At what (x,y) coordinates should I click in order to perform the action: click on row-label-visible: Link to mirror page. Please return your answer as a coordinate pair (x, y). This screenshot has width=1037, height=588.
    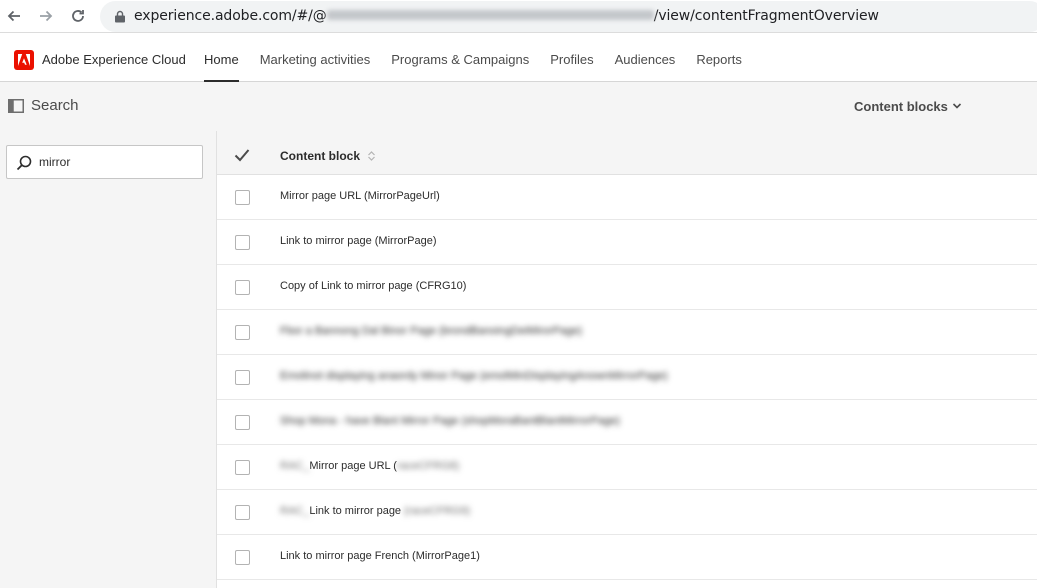
    Looking at the image, I should click on (355, 511).